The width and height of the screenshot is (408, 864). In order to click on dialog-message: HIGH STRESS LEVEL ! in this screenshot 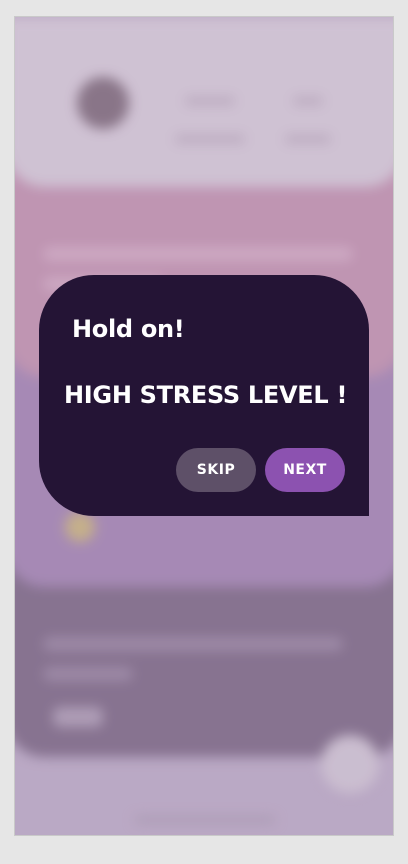, I will do `click(206, 395)`.